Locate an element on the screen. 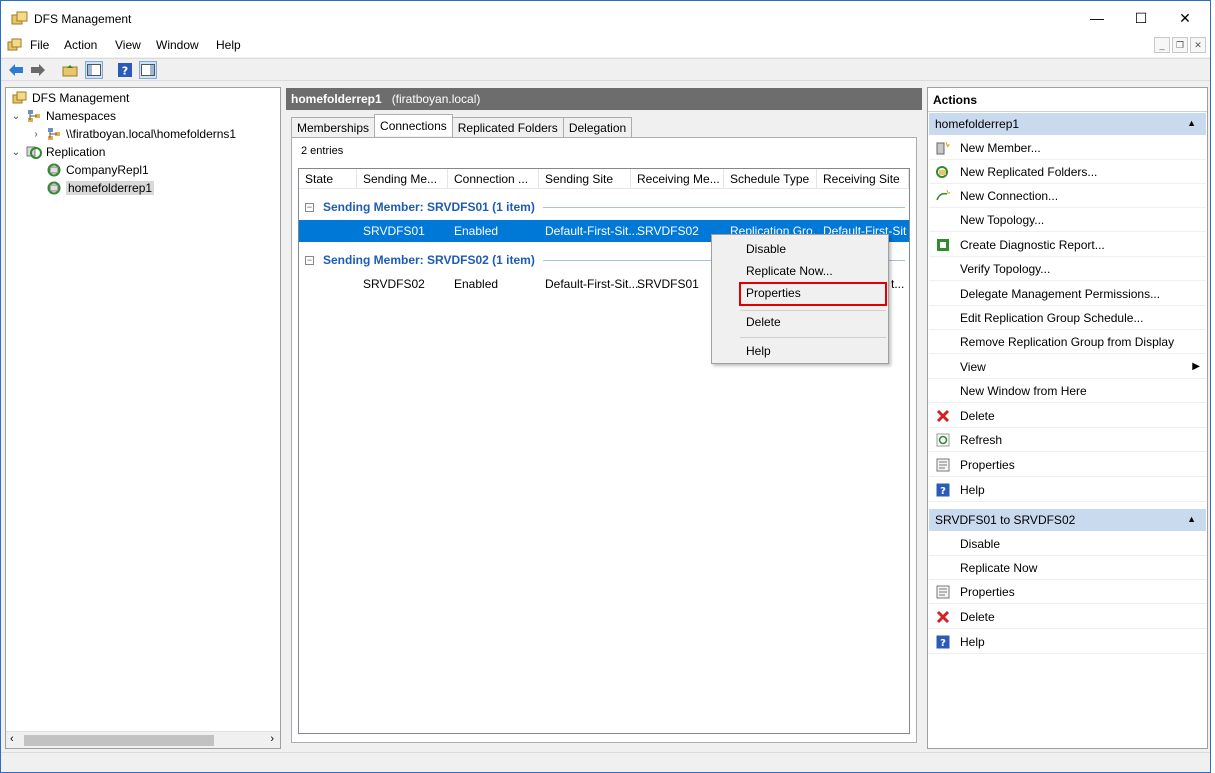 This screenshot has width=1215, height=773. menu-window: Window is located at coordinates (177, 45).